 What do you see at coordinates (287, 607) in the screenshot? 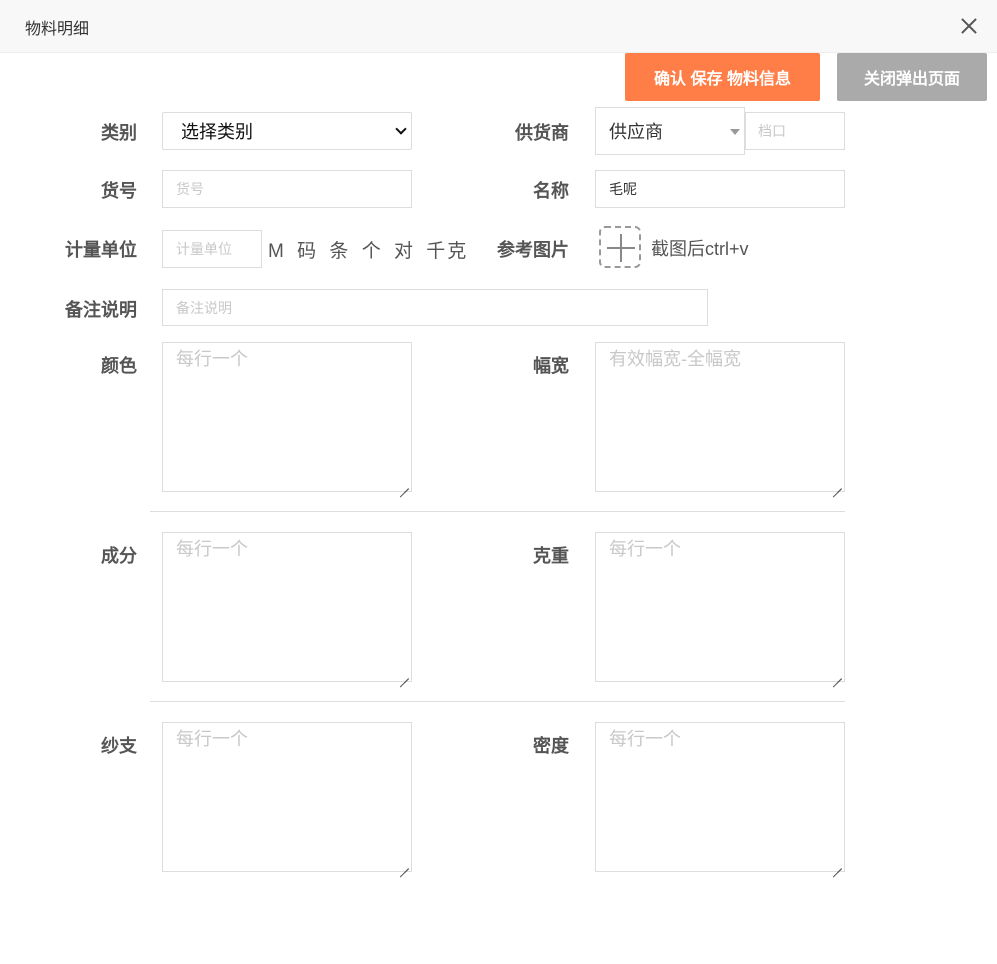
I see `composition-textarea: 每行一个` at bounding box center [287, 607].